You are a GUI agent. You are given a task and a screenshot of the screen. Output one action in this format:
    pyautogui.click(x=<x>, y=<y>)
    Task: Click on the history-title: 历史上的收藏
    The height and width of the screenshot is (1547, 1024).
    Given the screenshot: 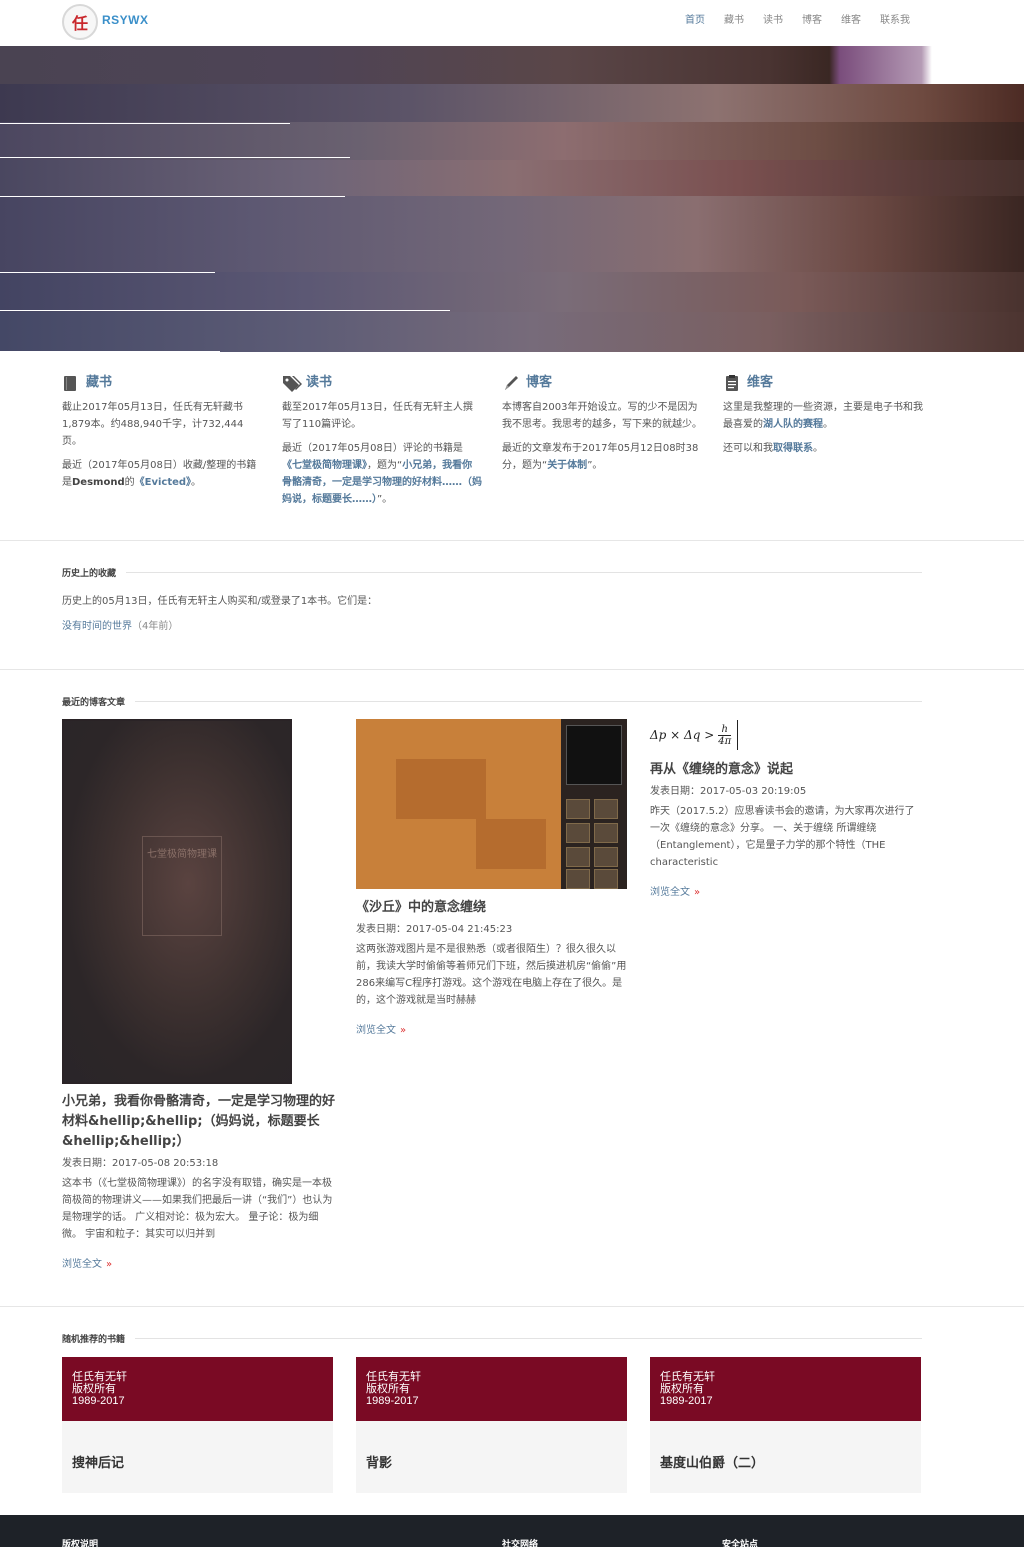 What is the action you would take?
    pyautogui.click(x=492, y=572)
    